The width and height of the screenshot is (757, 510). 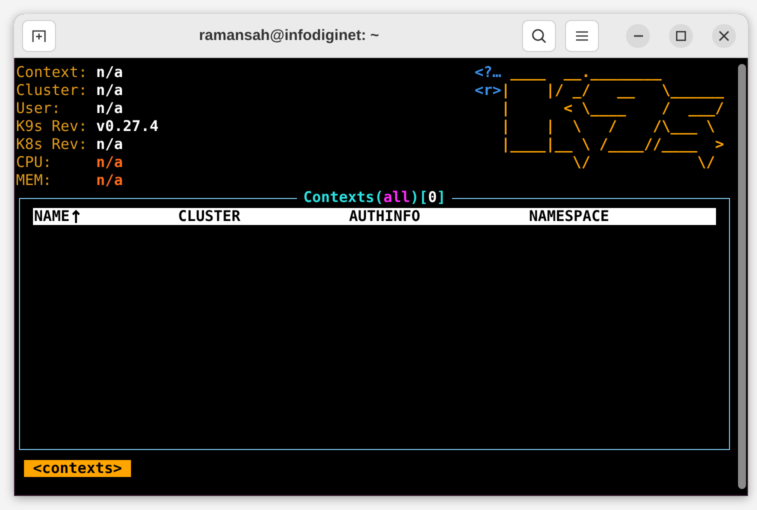 What do you see at coordinates (569, 216) in the screenshot?
I see `column-header: NAMESPACE` at bounding box center [569, 216].